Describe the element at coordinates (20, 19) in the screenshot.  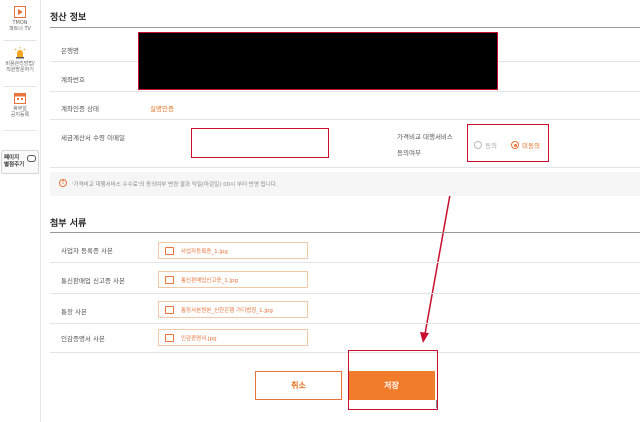
I see `sidebar-item-tmon-tv: TMON 파트너 TV` at that location.